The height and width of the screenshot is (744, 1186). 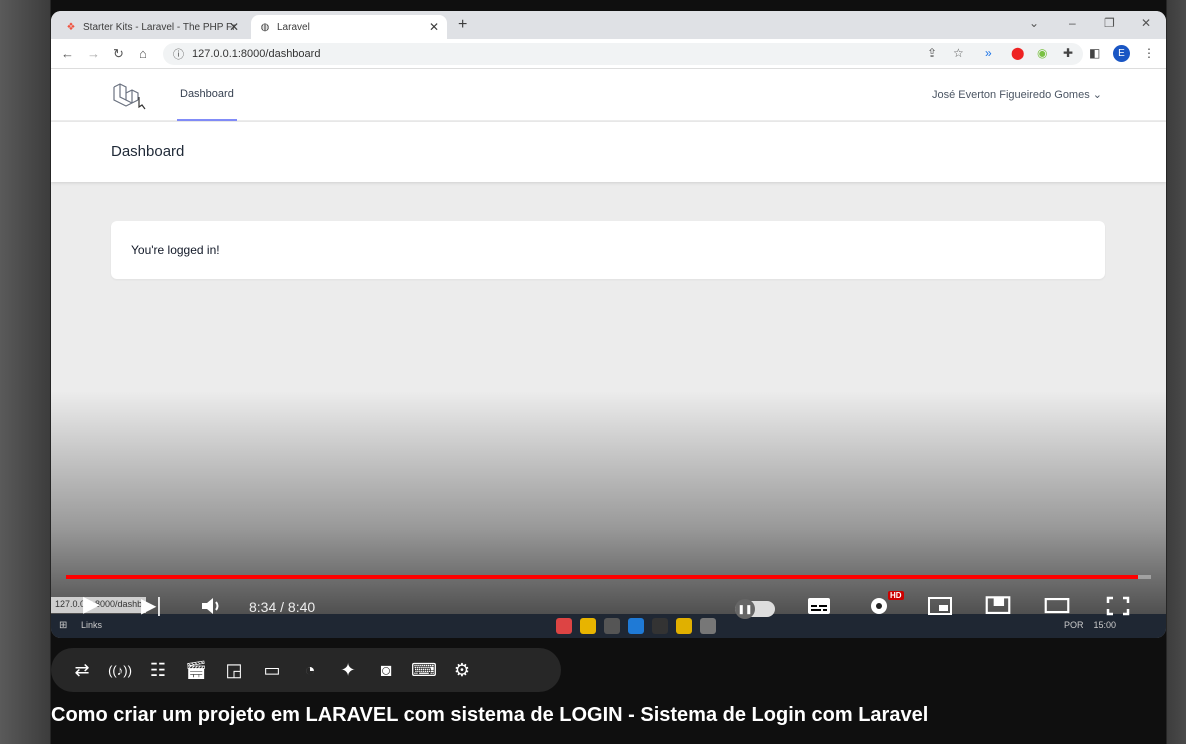 I want to click on green-extension-icon: ◉, so click(x=1042, y=53).